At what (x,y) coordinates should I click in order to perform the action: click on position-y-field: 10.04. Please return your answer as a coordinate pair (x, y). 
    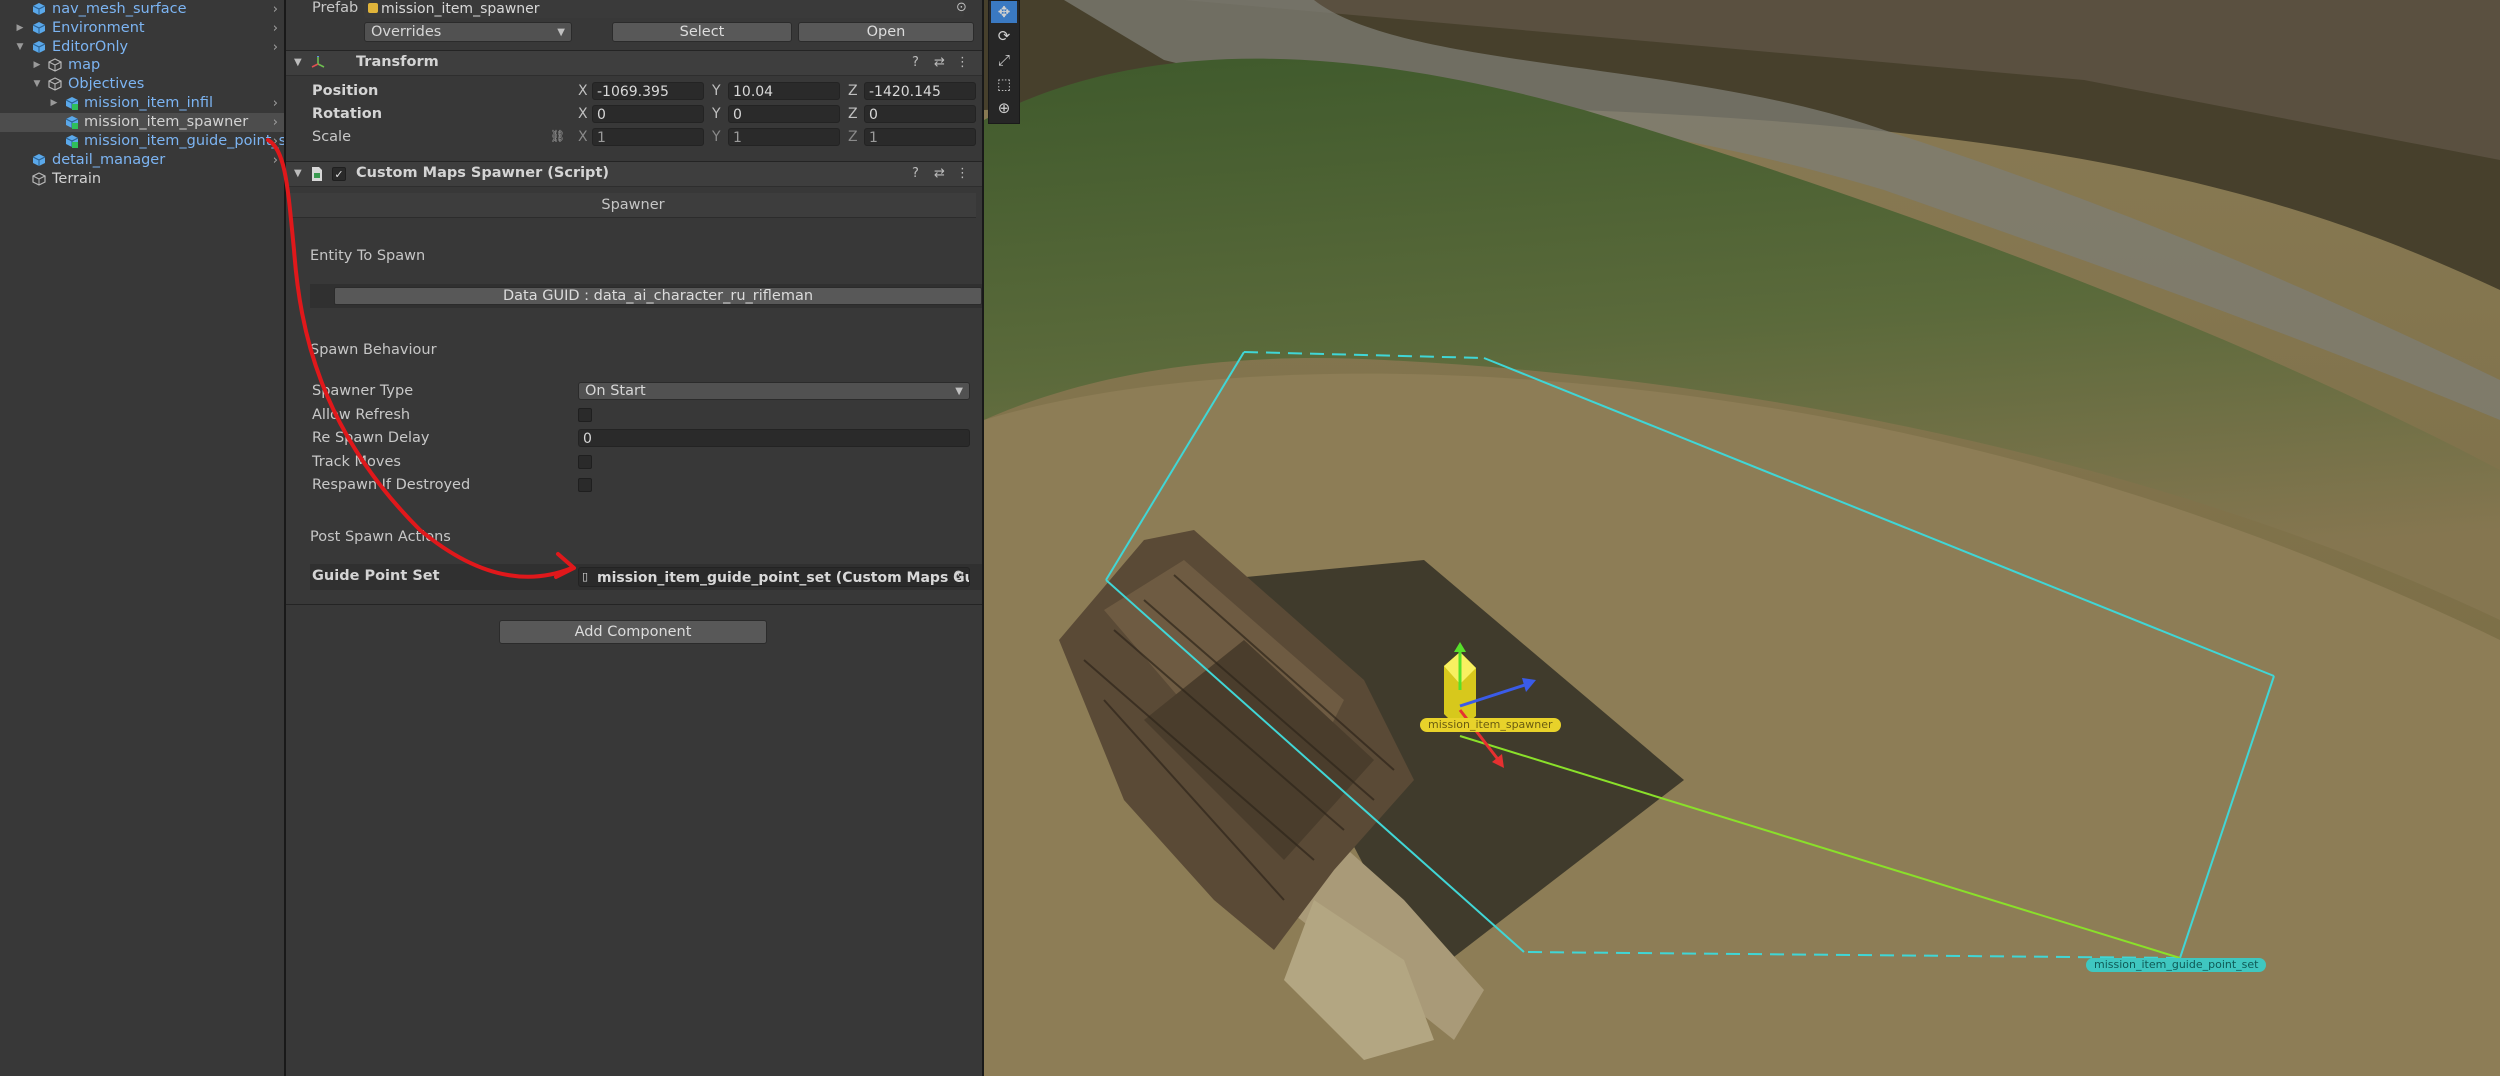
    Looking at the image, I should click on (784, 91).